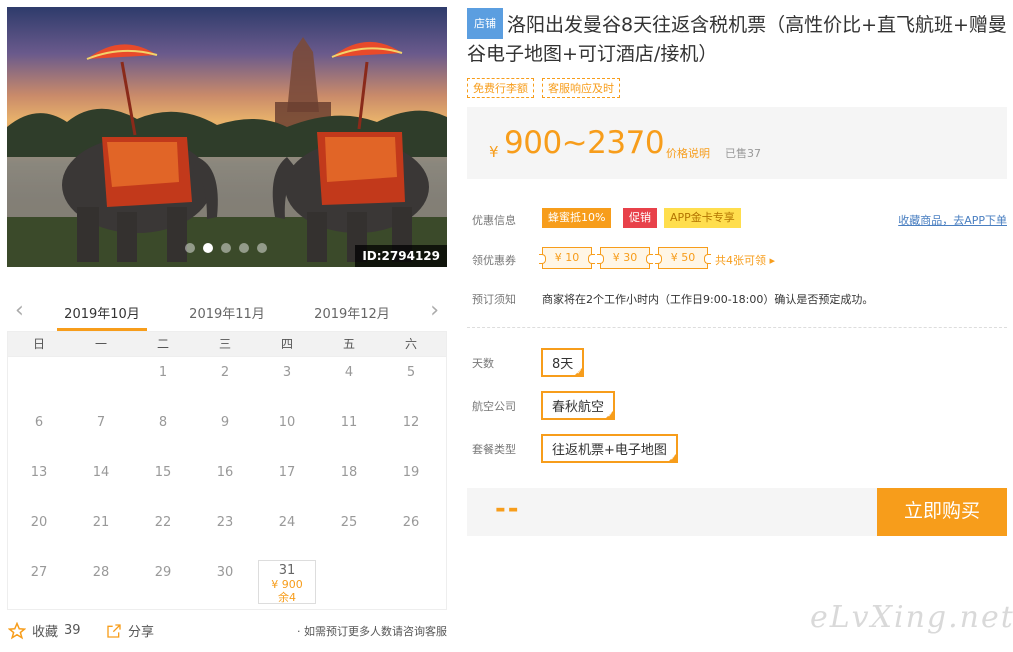 The height and width of the screenshot is (652, 1013). I want to click on weekday-label: 五, so click(348, 344).